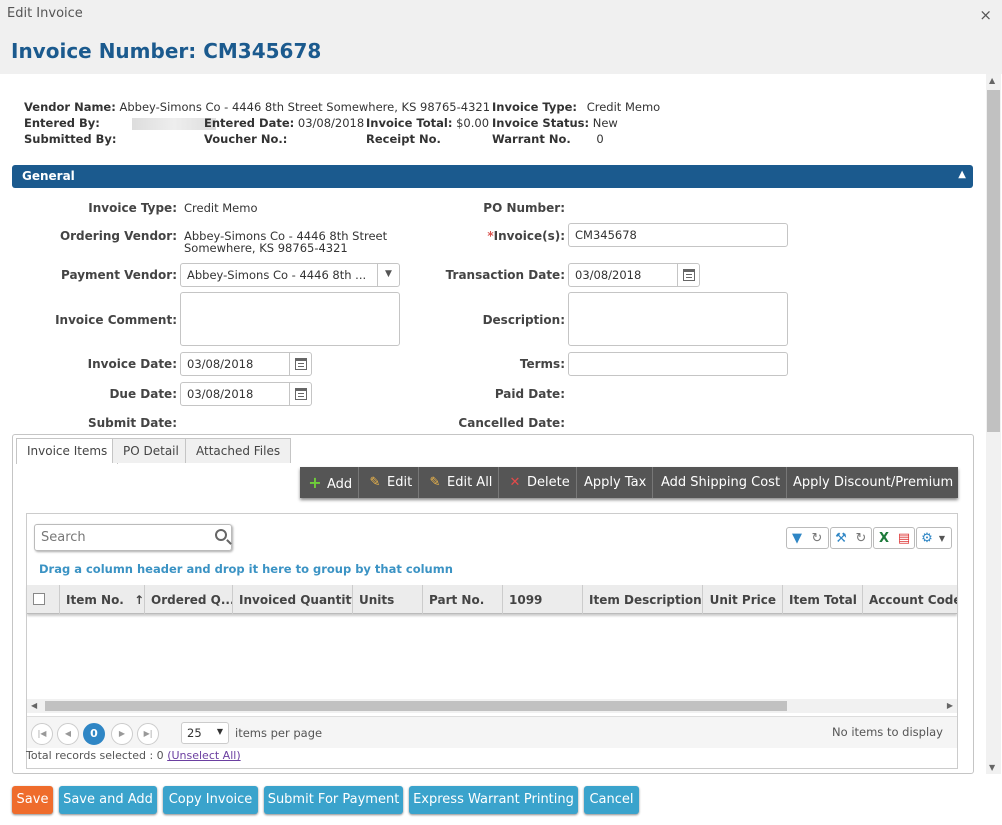 The image size is (1002, 825). Describe the element at coordinates (962, 174) in the screenshot. I see `collapse-icon: ▲` at that location.